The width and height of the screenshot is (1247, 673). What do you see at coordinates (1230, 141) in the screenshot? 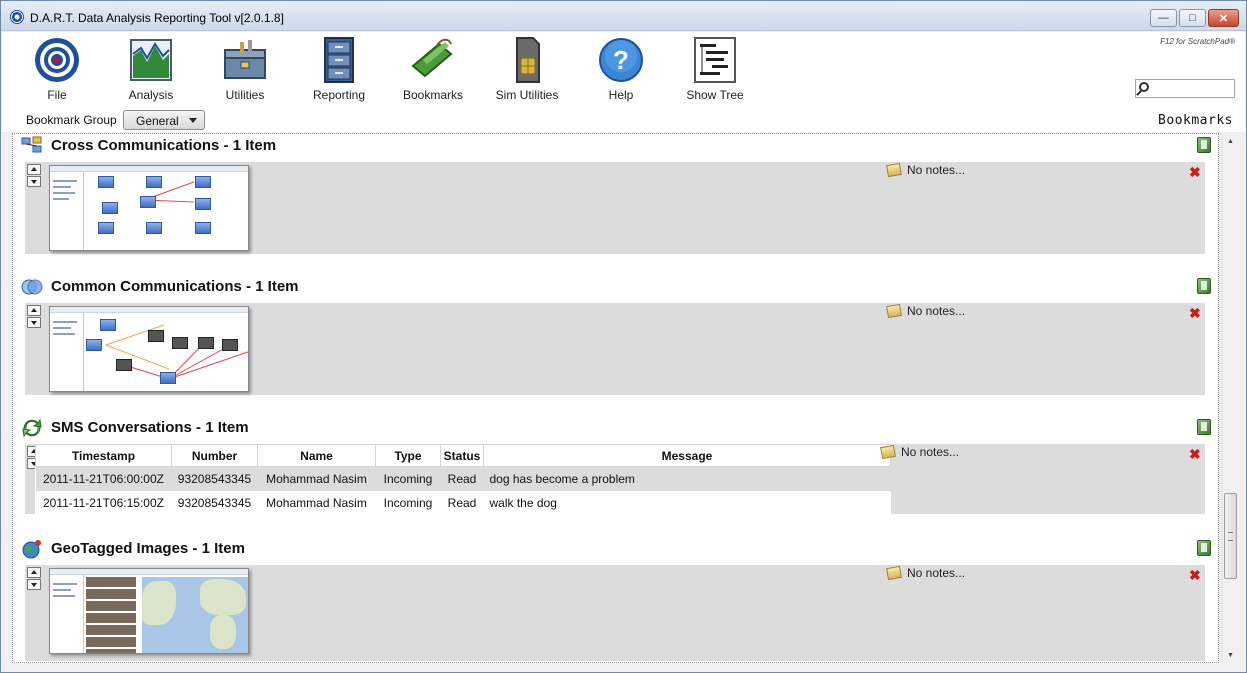
I see `scroll-up-icon: ▲` at bounding box center [1230, 141].